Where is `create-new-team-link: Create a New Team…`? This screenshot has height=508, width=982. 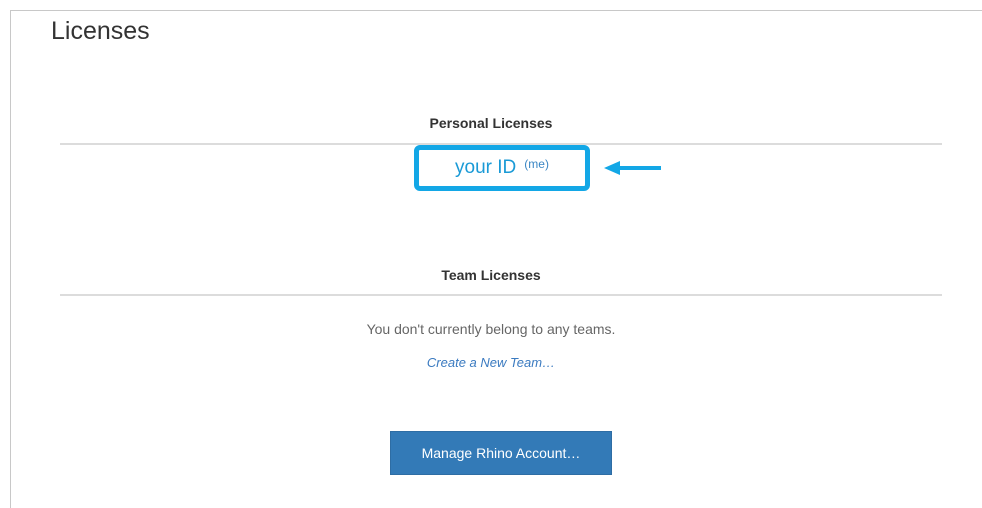
create-new-team-link: Create a New Team… is located at coordinates (491, 362).